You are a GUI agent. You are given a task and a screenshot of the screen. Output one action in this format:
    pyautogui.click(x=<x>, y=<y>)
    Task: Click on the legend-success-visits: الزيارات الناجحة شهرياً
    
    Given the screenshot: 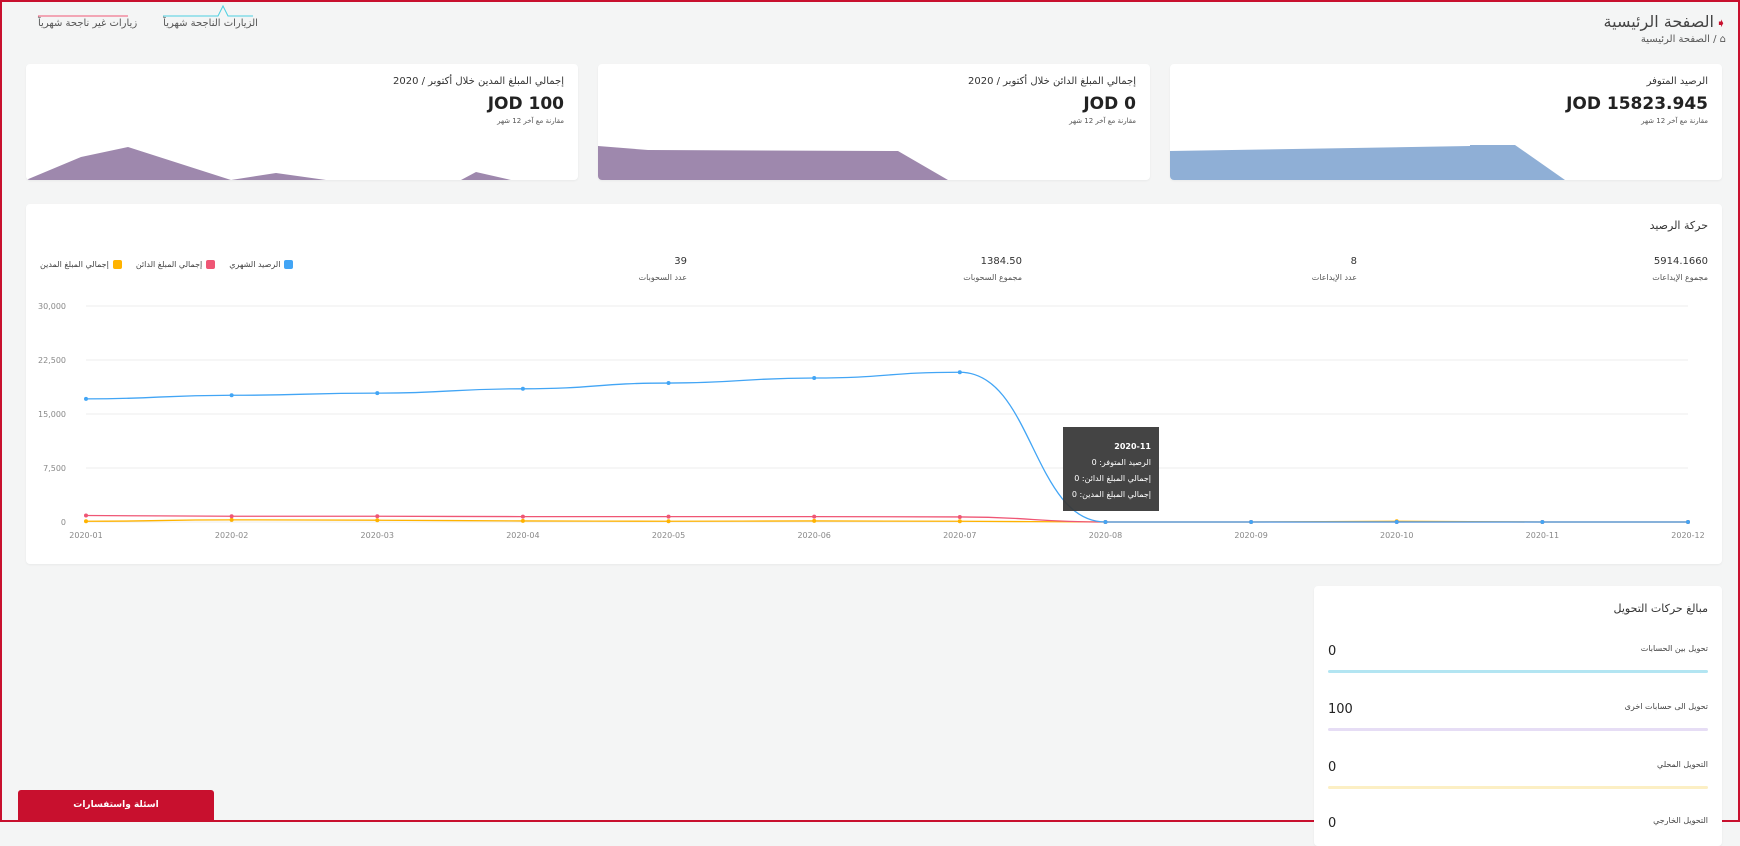 What is the action you would take?
    pyautogui.click(x=210, y=16)
    